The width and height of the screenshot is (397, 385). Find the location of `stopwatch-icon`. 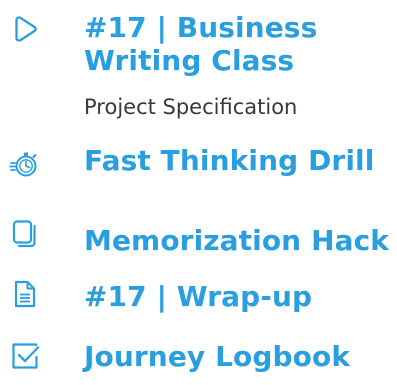

stopwatch-icon is located at coordinates (24, 164).